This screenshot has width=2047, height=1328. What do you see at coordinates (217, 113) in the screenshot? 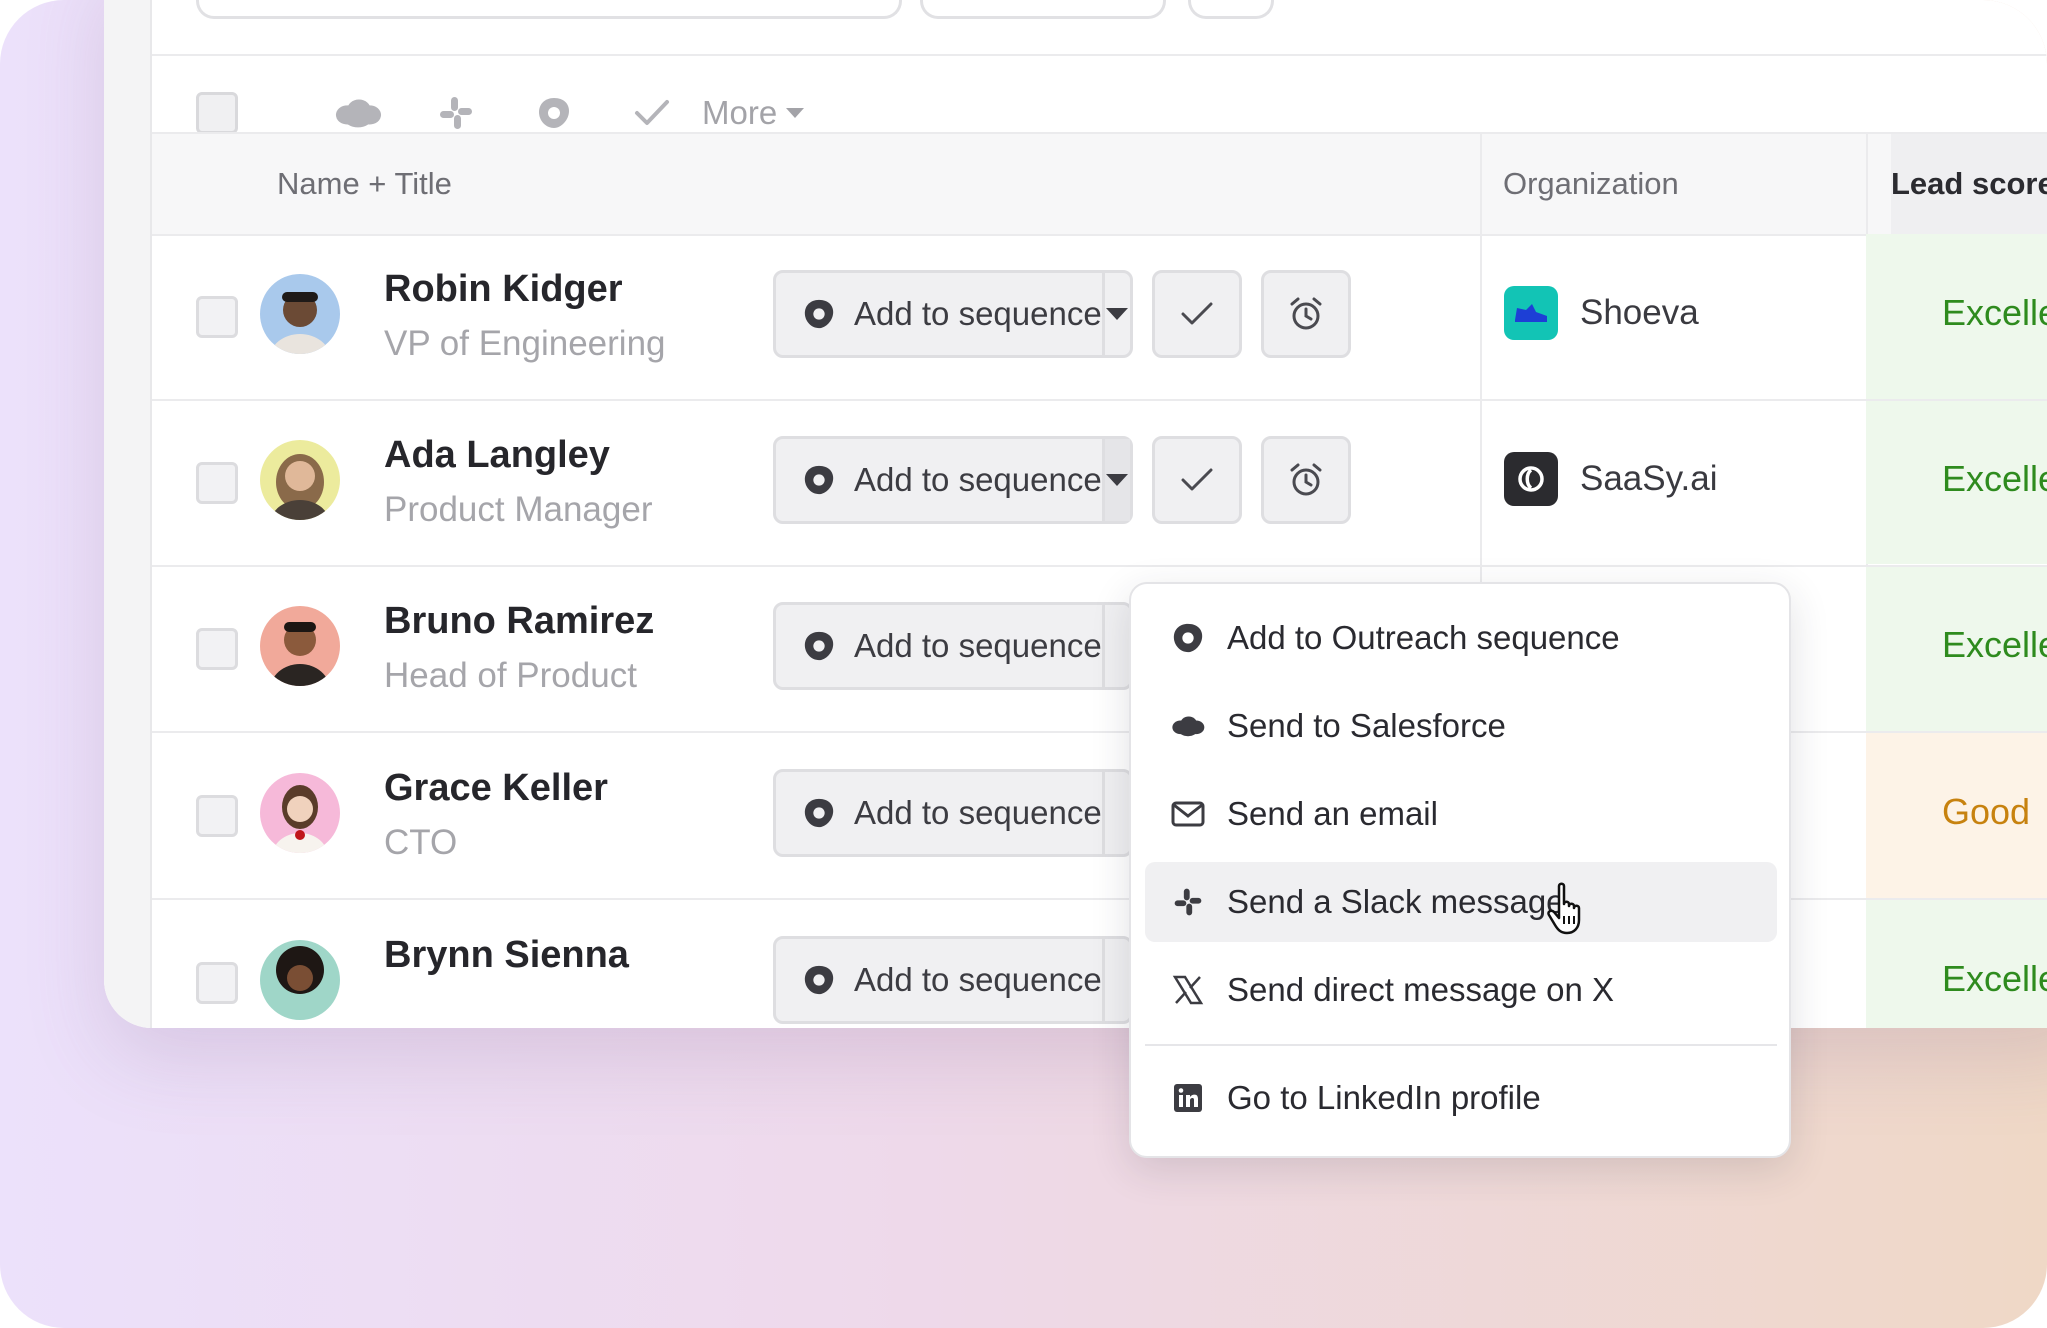
I see `select-all-checkbox` at bounding box center [217, 113].